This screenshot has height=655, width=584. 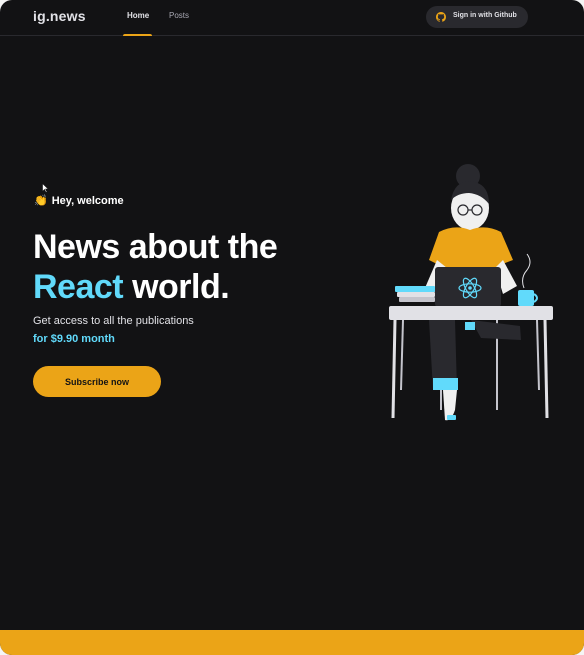 I want to click on headline-accent: React, so click(x=78, y=287).